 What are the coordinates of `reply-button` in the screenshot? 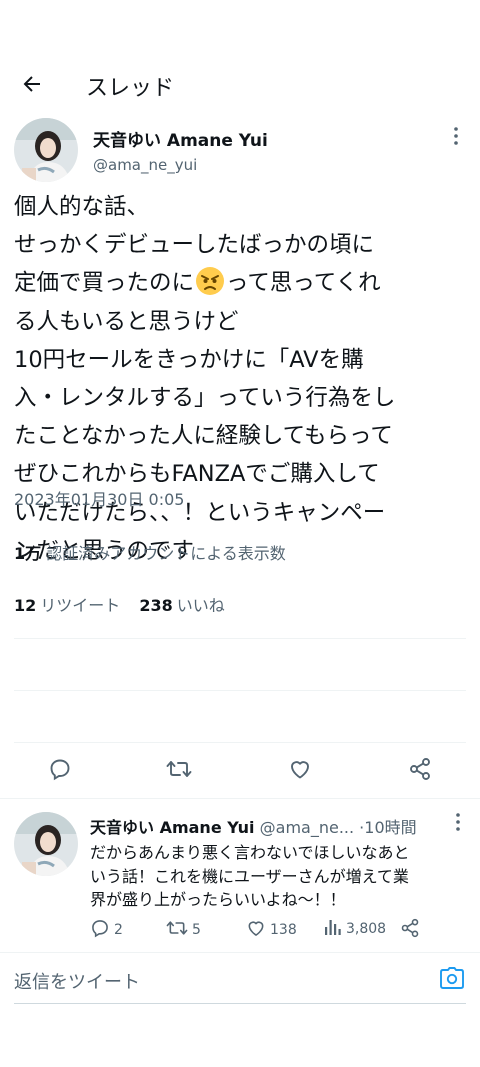 It's located at (60, 771).